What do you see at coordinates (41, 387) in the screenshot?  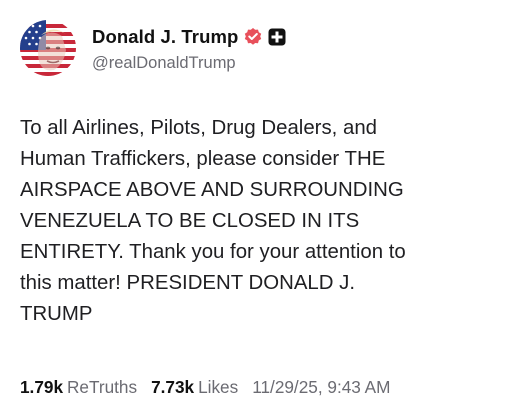 I see `retruths-count: 1.79k` at bounding box center [41, 387].